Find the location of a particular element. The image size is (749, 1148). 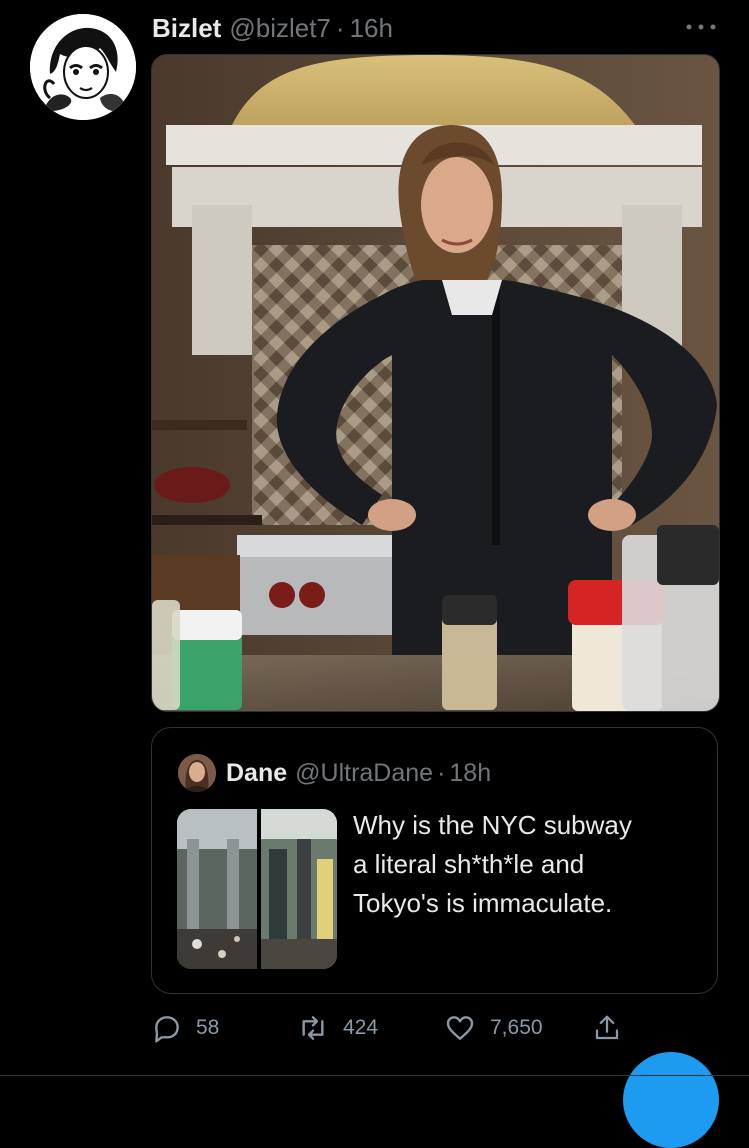

quoted-media-thumbnail is located at coordinates (257, 889).